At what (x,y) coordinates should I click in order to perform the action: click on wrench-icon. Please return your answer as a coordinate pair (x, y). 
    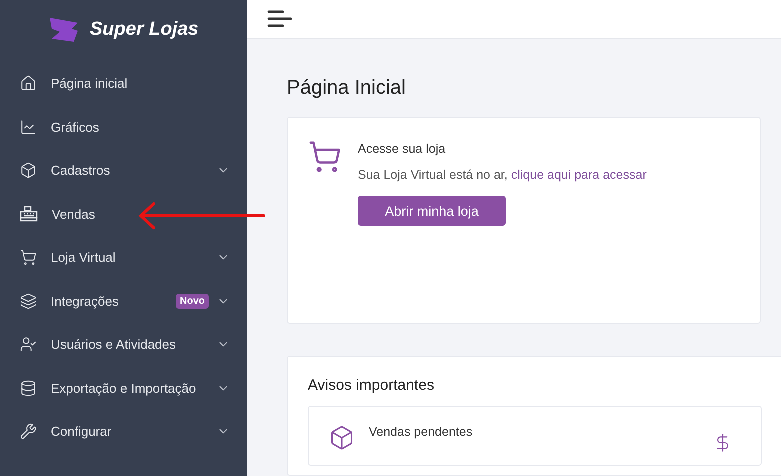
    Looking at the image, I should click on (28, 431).